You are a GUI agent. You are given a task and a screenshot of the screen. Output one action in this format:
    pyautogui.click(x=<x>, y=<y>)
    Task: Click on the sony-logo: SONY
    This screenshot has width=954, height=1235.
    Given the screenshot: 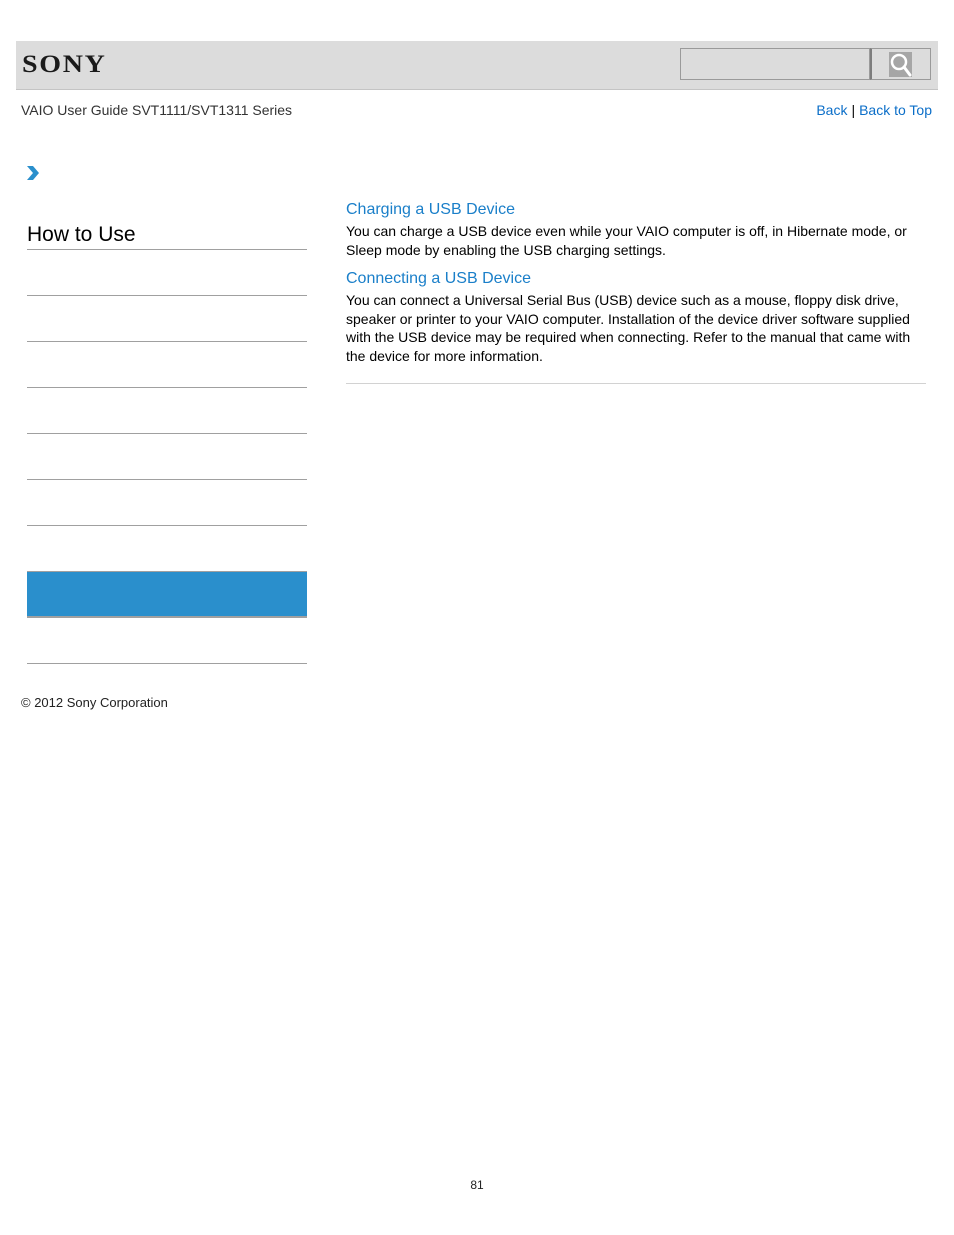 What is the action you would take?
    pyautogui.click(x=64, y=64)
    